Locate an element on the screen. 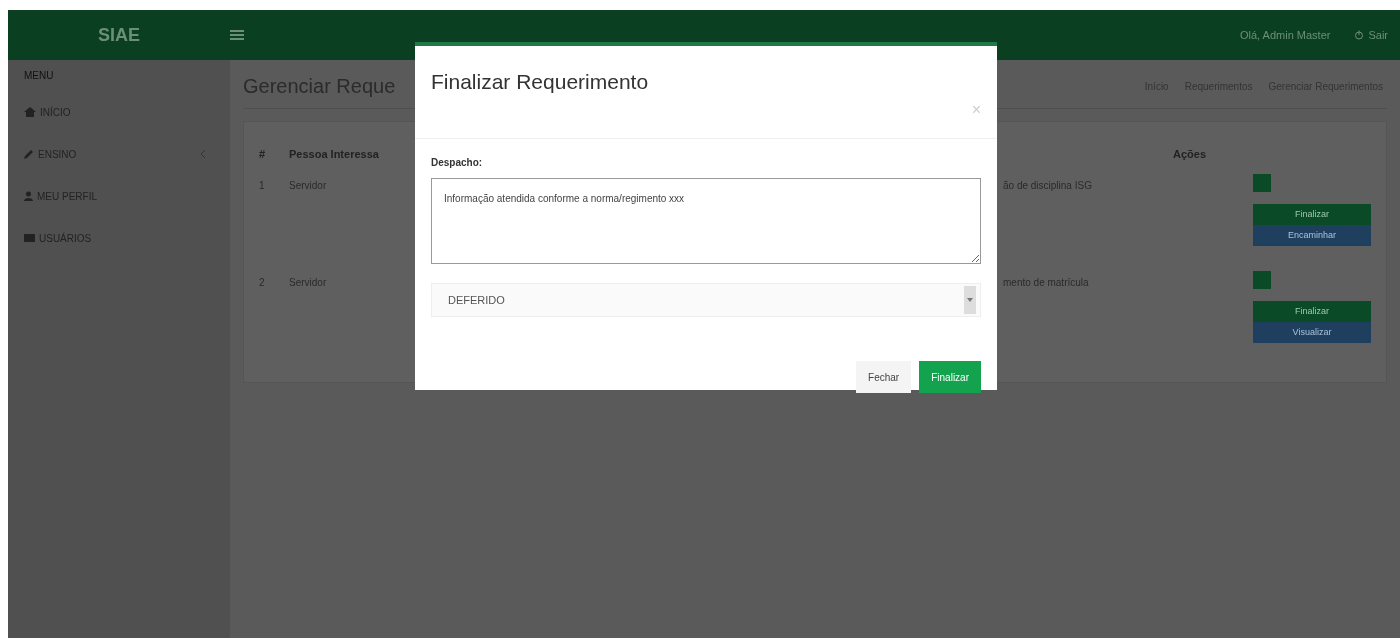  logout-link: Sair is located at coordinates (1378, 35).